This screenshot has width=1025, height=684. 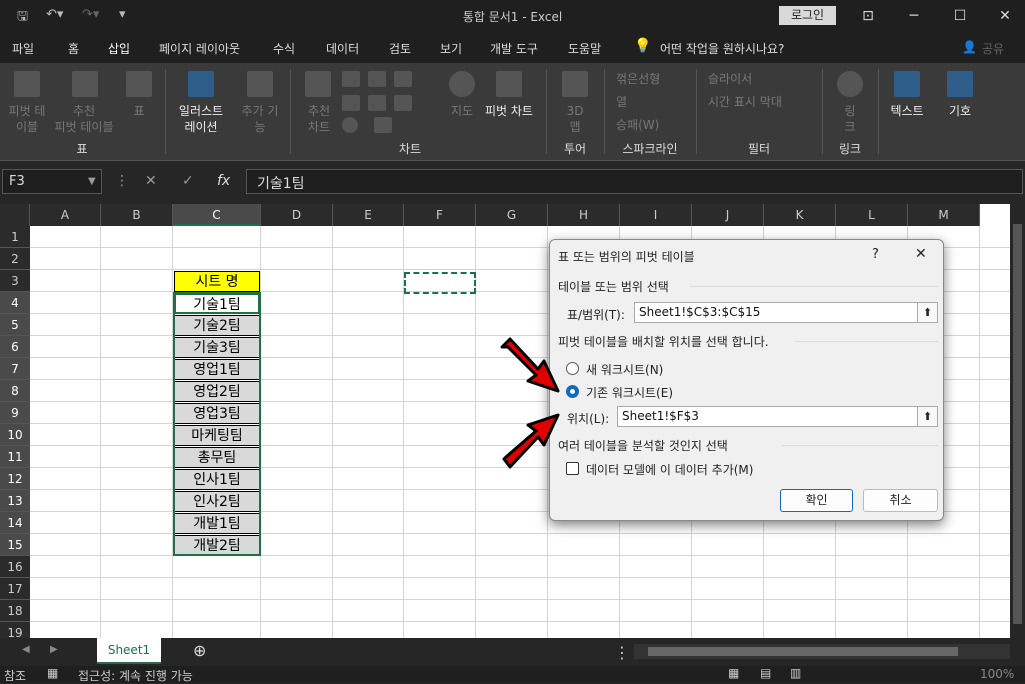 I want to click on illustrations-icon, so click(x=201, y=84).